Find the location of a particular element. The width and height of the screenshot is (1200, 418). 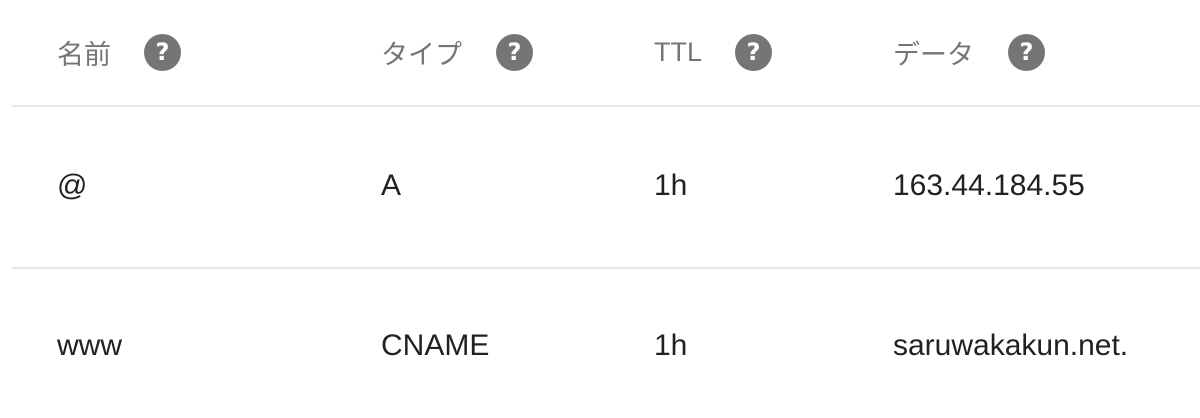

header-data: データ ? is located at coordinates (969, 52).